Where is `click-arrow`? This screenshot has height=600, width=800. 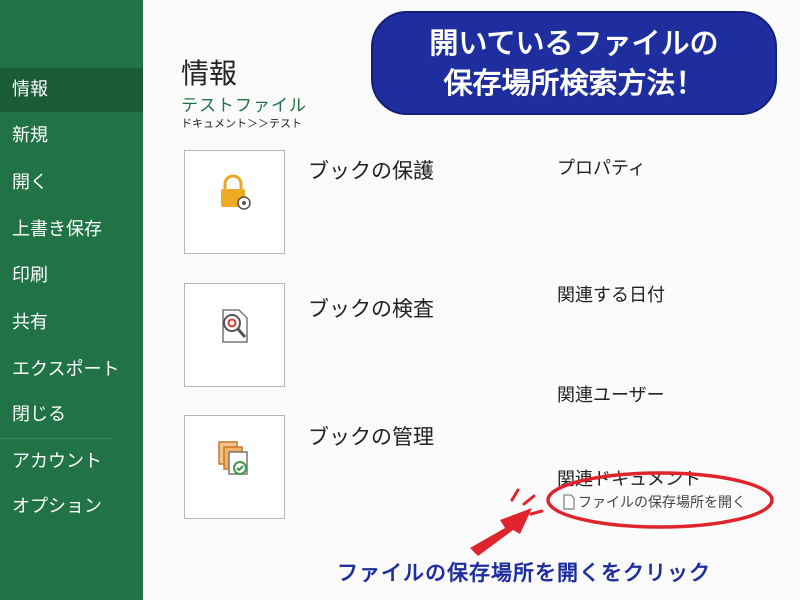 click-arrow is located at coordinates (501, 532).